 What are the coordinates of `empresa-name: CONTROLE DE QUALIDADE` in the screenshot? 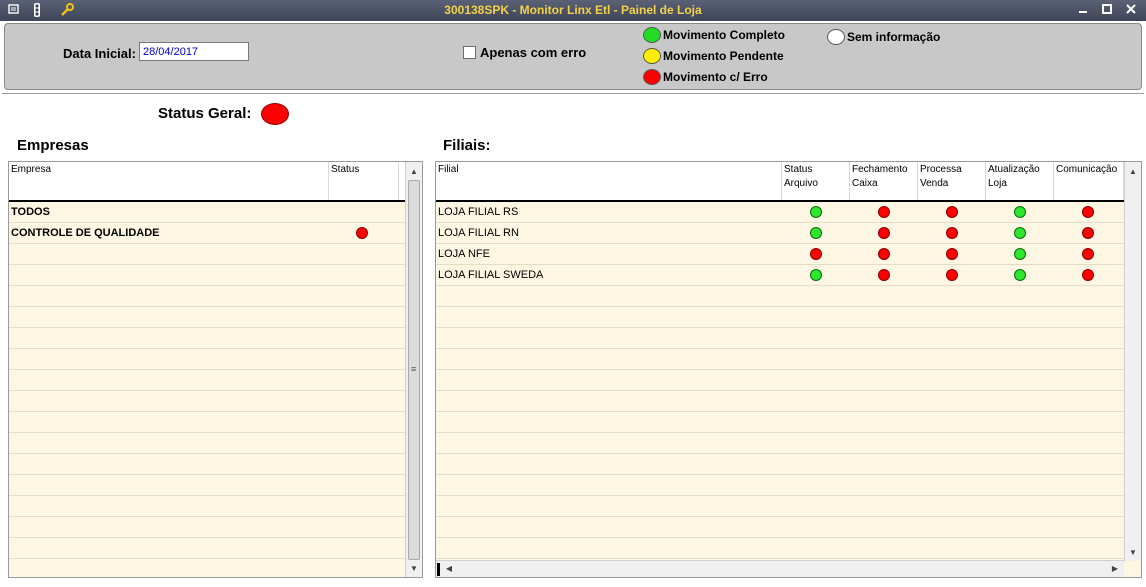 It's located at (85, 233).